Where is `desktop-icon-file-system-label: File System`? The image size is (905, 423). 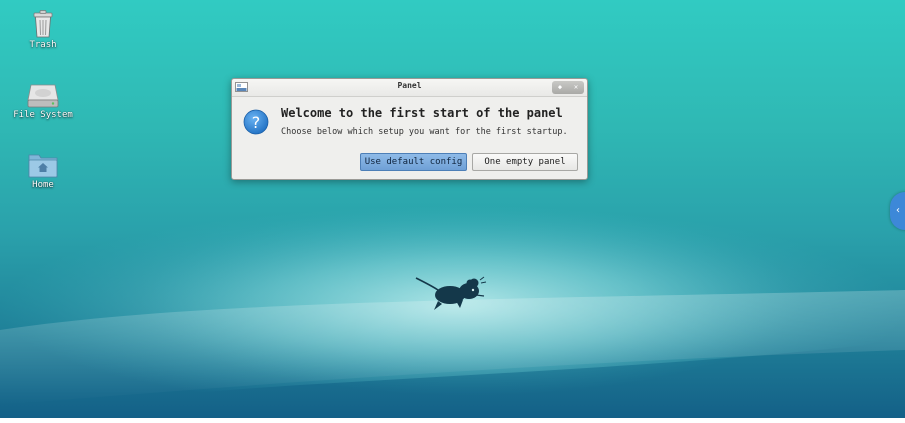
desktop-icon-file-system-label: File System is located at coordinates (43, 115).